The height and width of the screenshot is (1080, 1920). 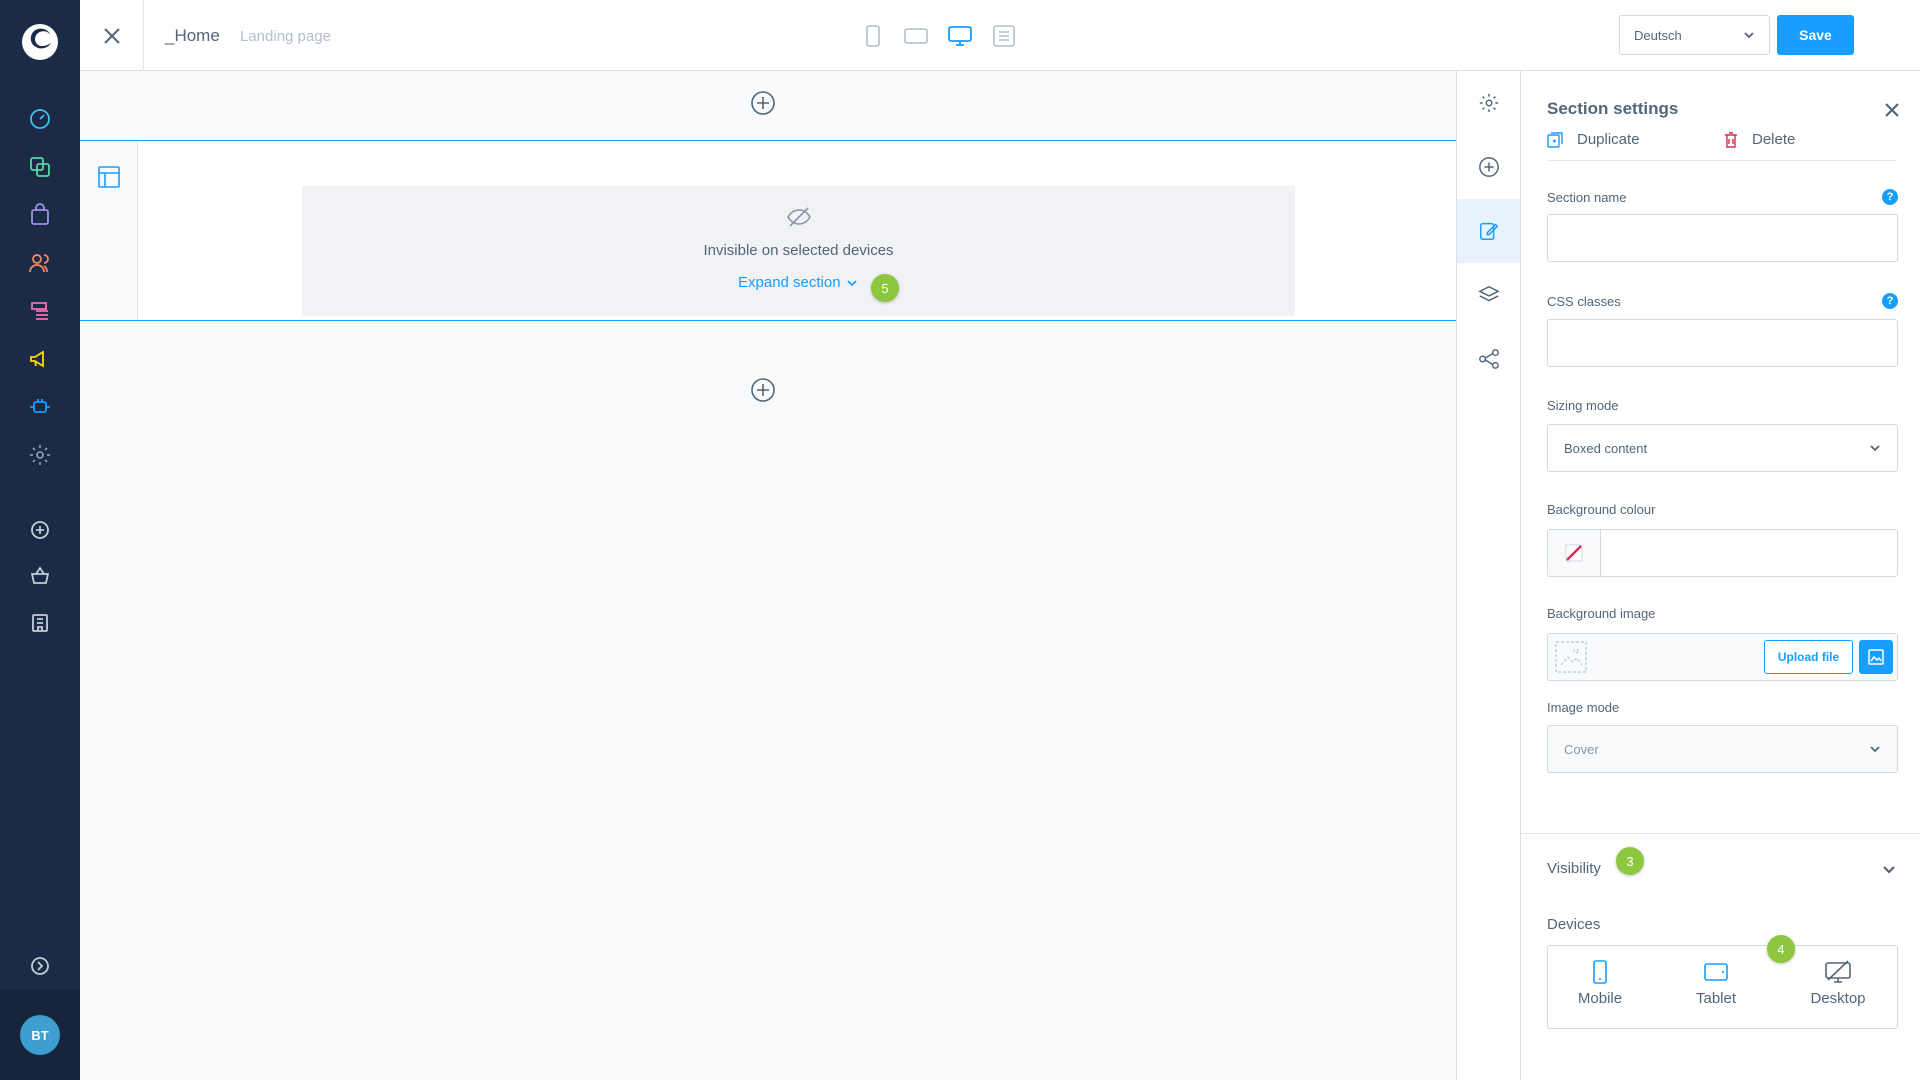 I want to click on extensions-icon, so click(x=40, y=407).